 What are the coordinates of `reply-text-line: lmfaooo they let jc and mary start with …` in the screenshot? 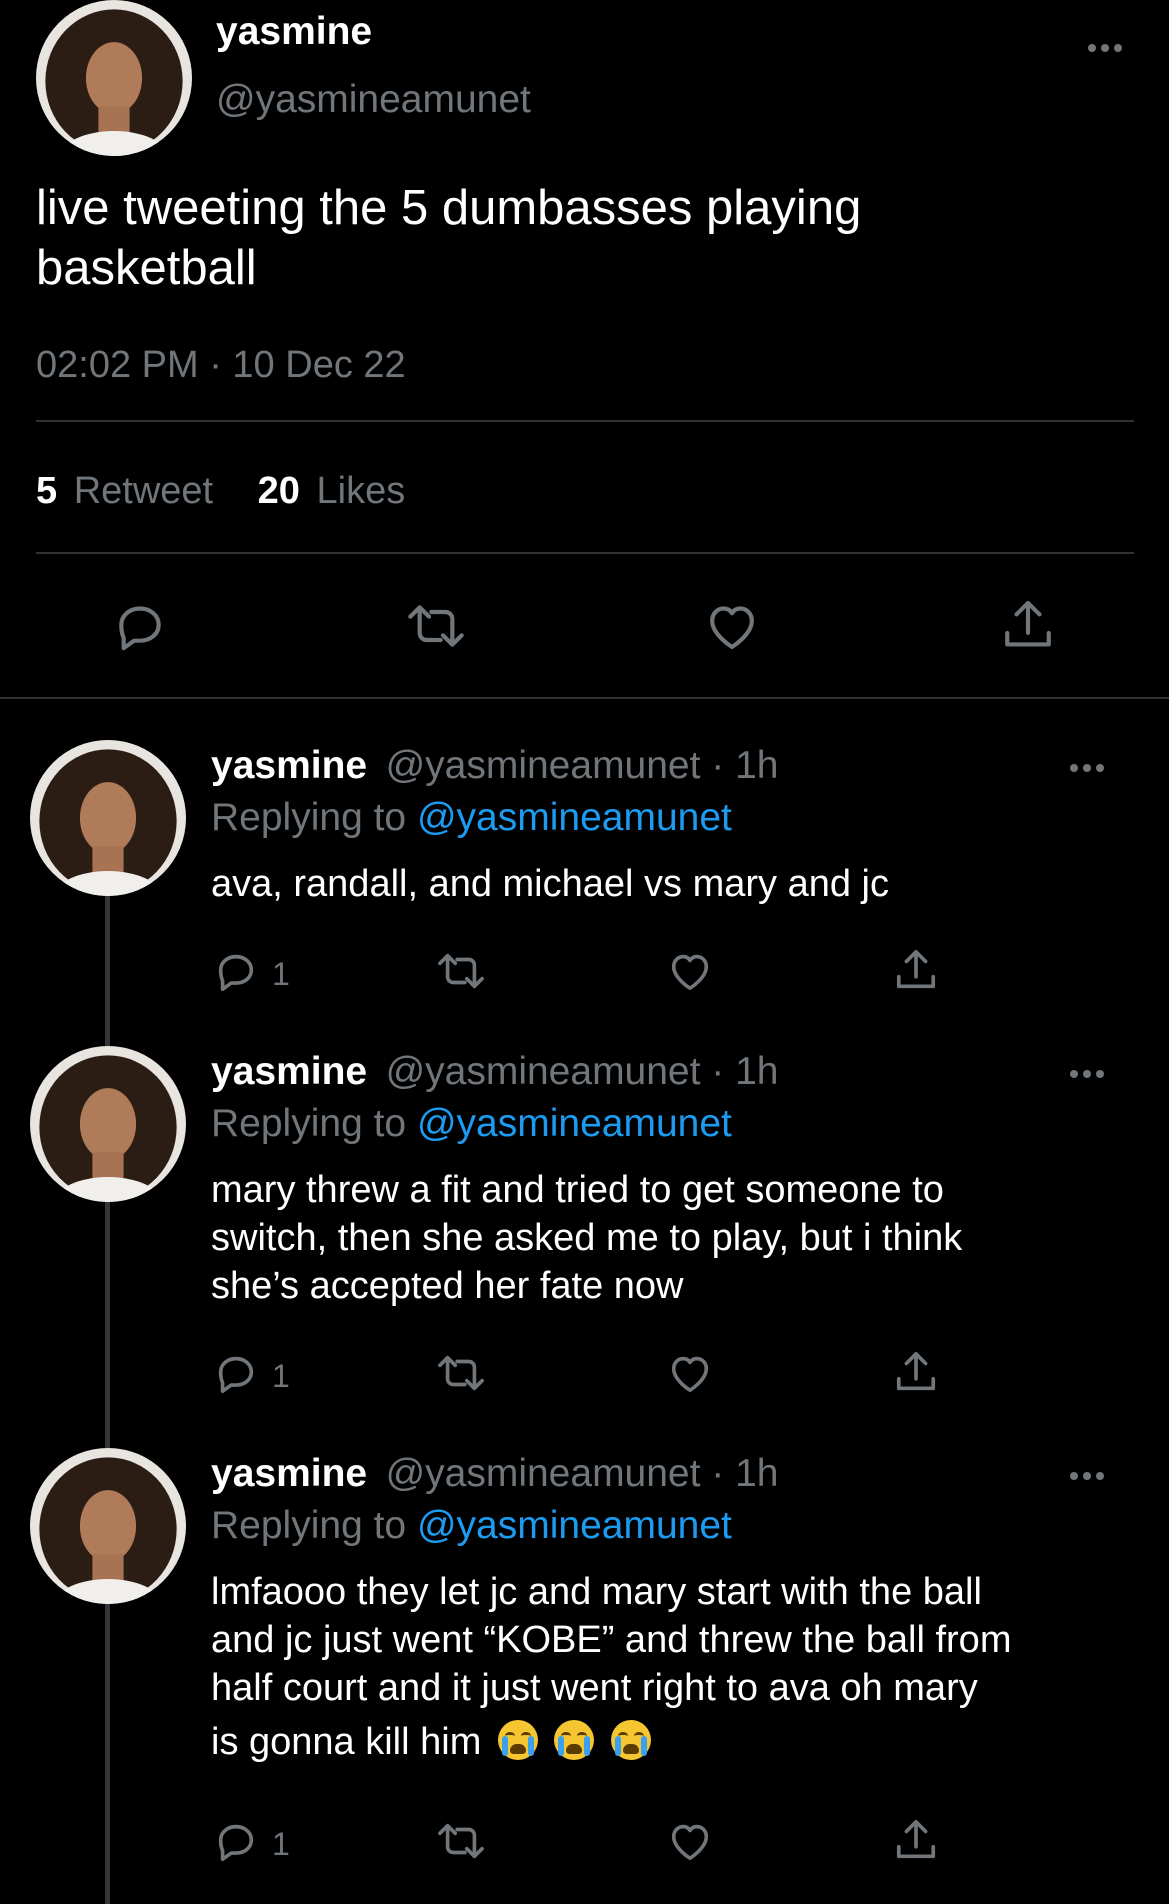 It's located at (596, 1592).